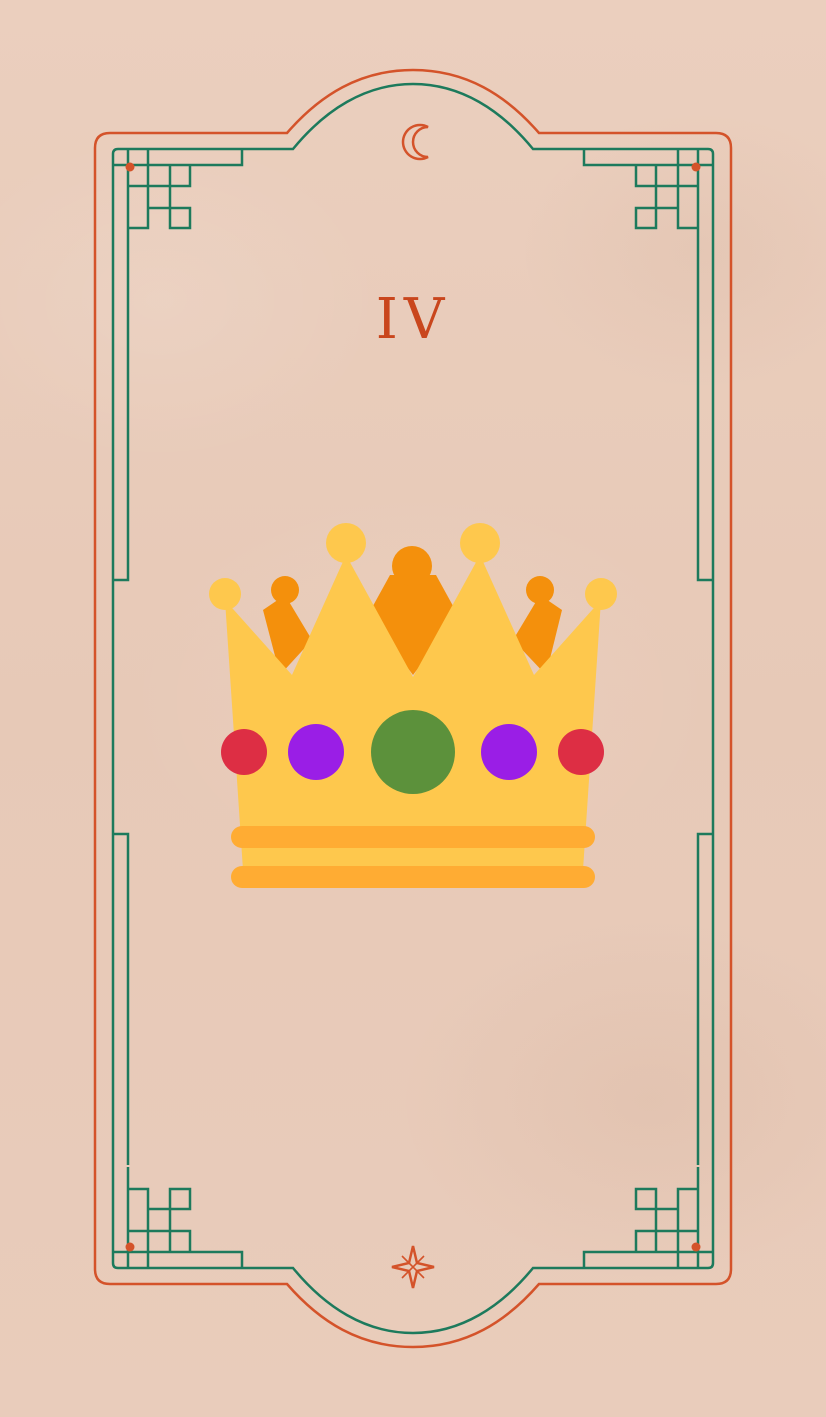 This screenshot has height=1417, width=826. What do you see at coordinates (413, 1267) in the screenshot?
I see `sparkle-star-icon` at bounding box center [413, 1267].